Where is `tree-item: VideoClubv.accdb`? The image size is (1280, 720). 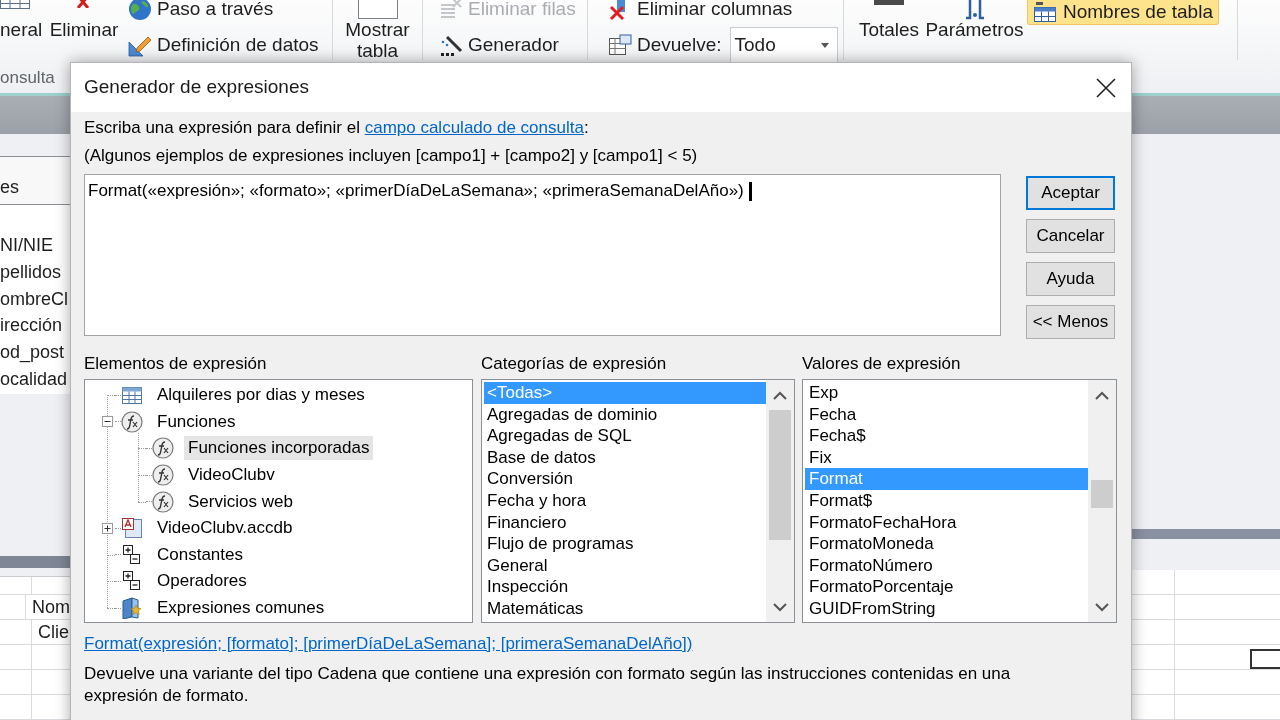 tree-item: VideoClubv.accdb is located at coordinates (225, 528).